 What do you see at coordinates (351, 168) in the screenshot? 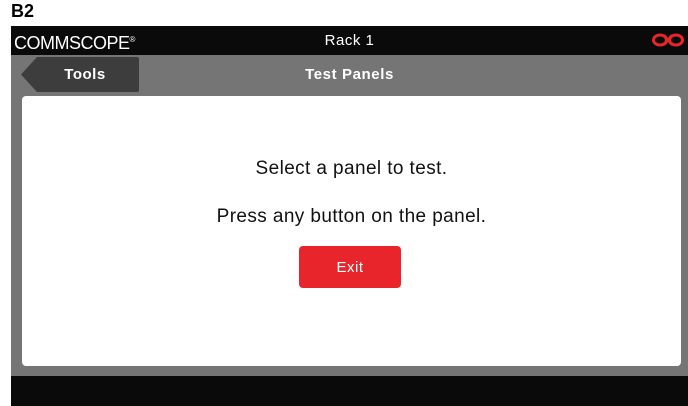
I see `instruction-line-1: Select a panel to test.` at bounding box center [351, 168].